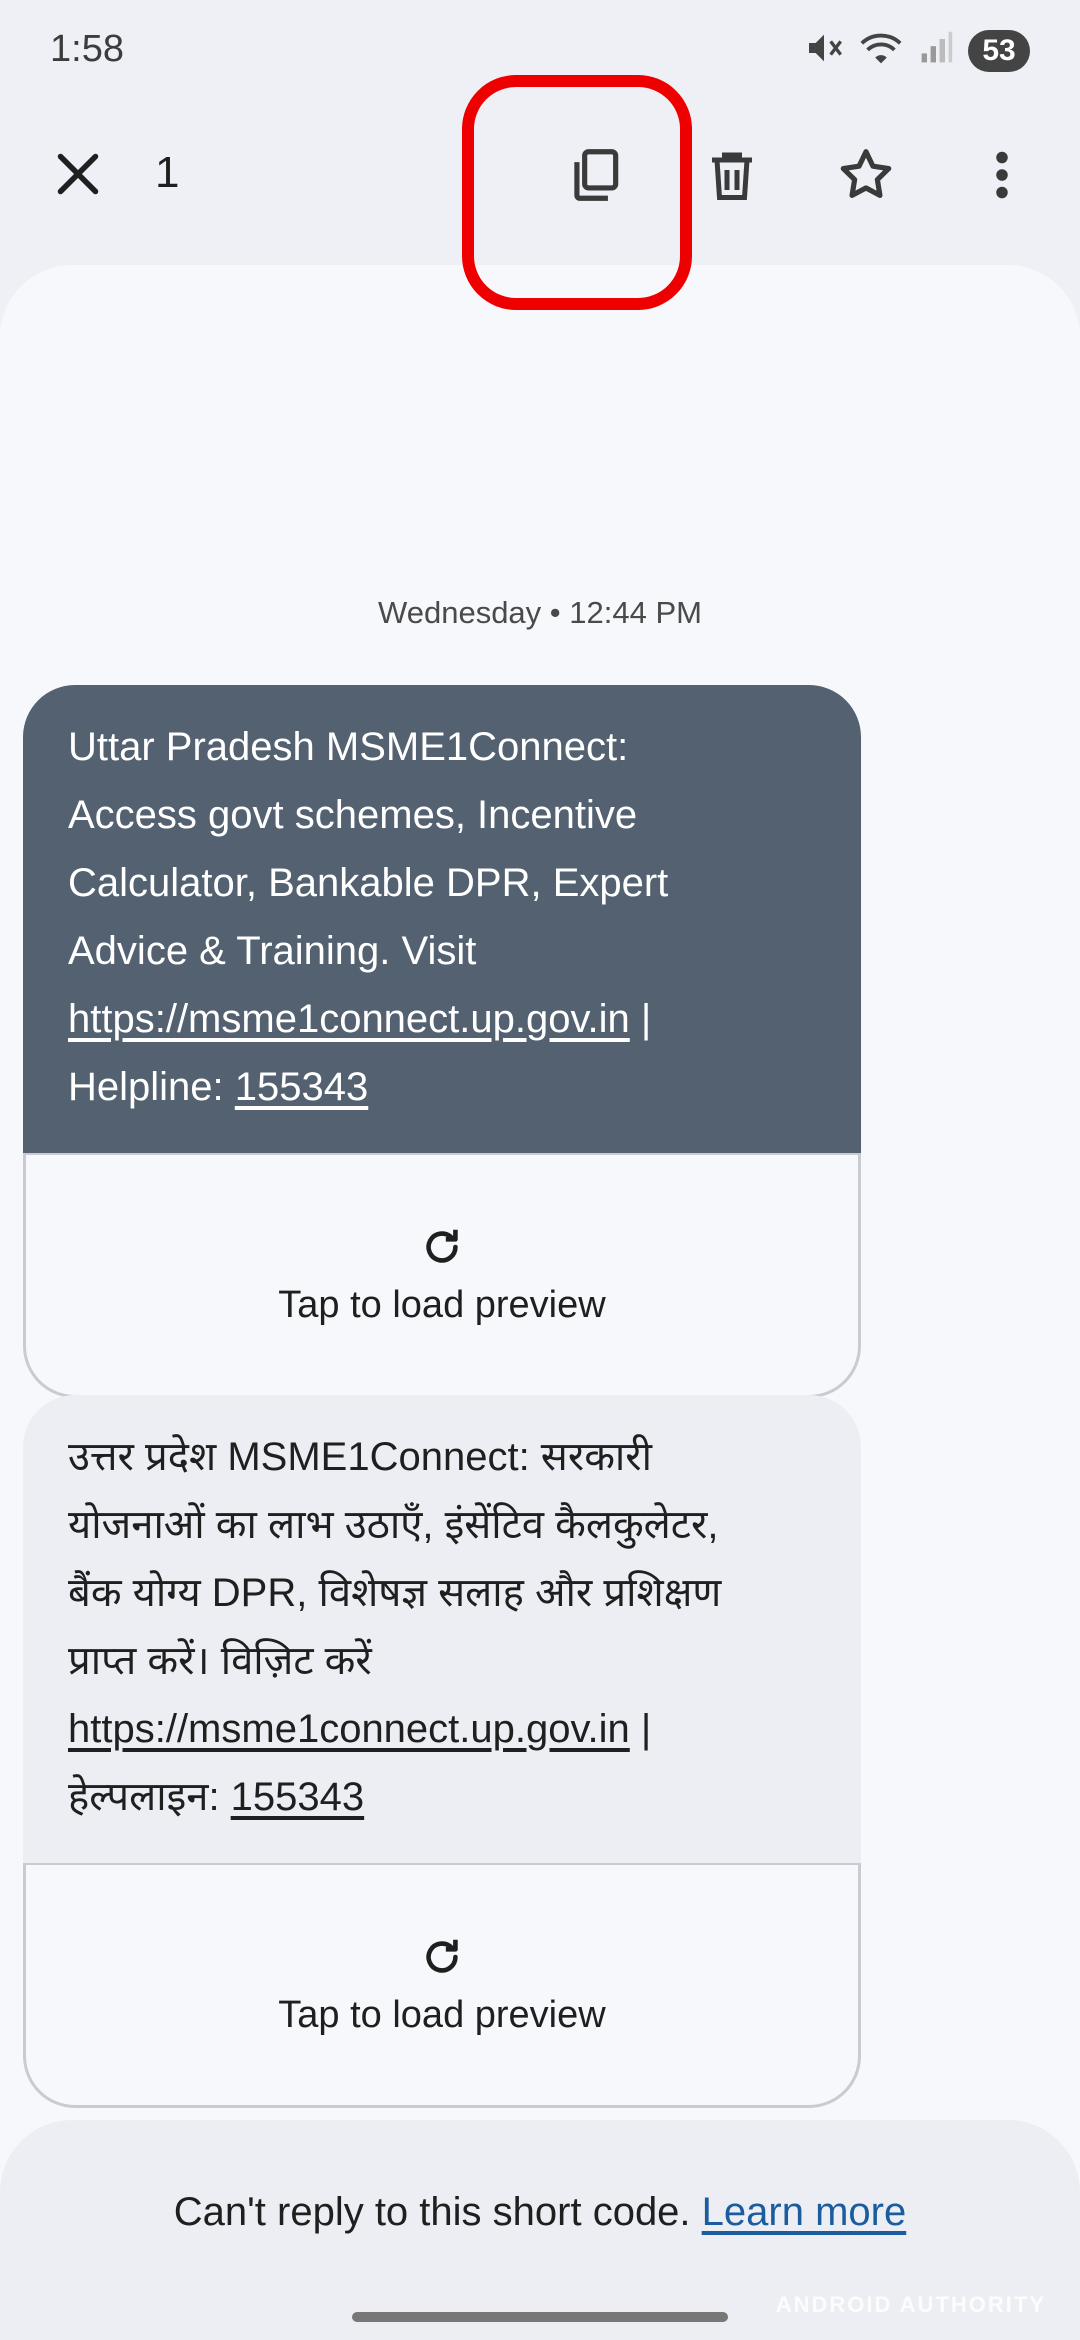  Describe the element at coordinates (540, 2317) in the screenshot. I see `home-indicator` at that location.